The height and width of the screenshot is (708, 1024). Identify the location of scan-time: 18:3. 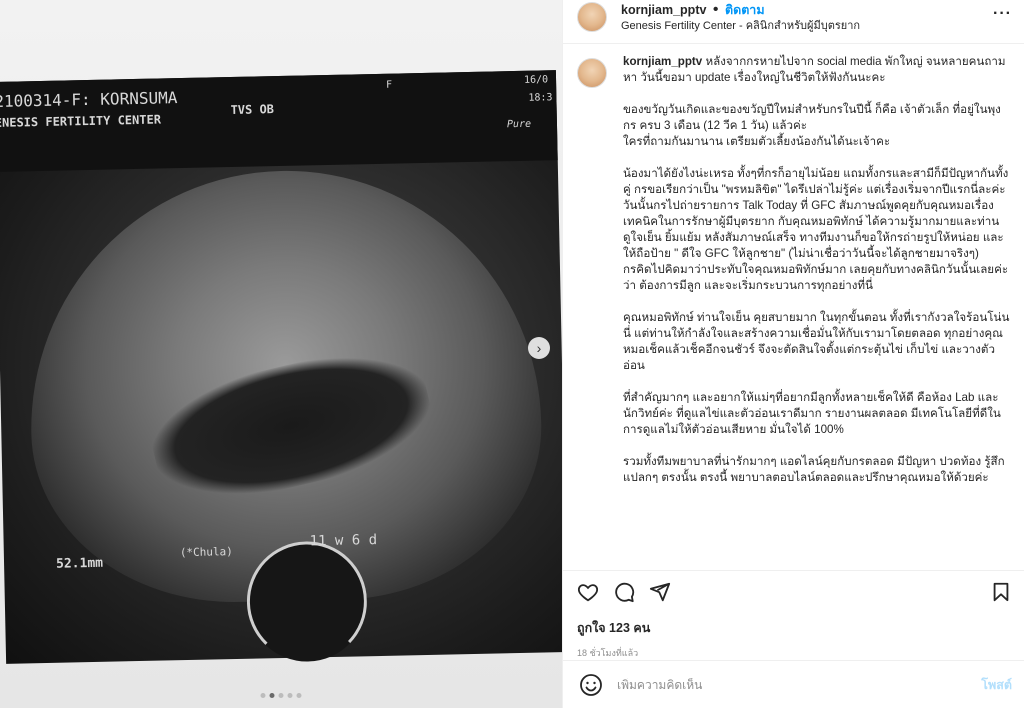
(540, 98).